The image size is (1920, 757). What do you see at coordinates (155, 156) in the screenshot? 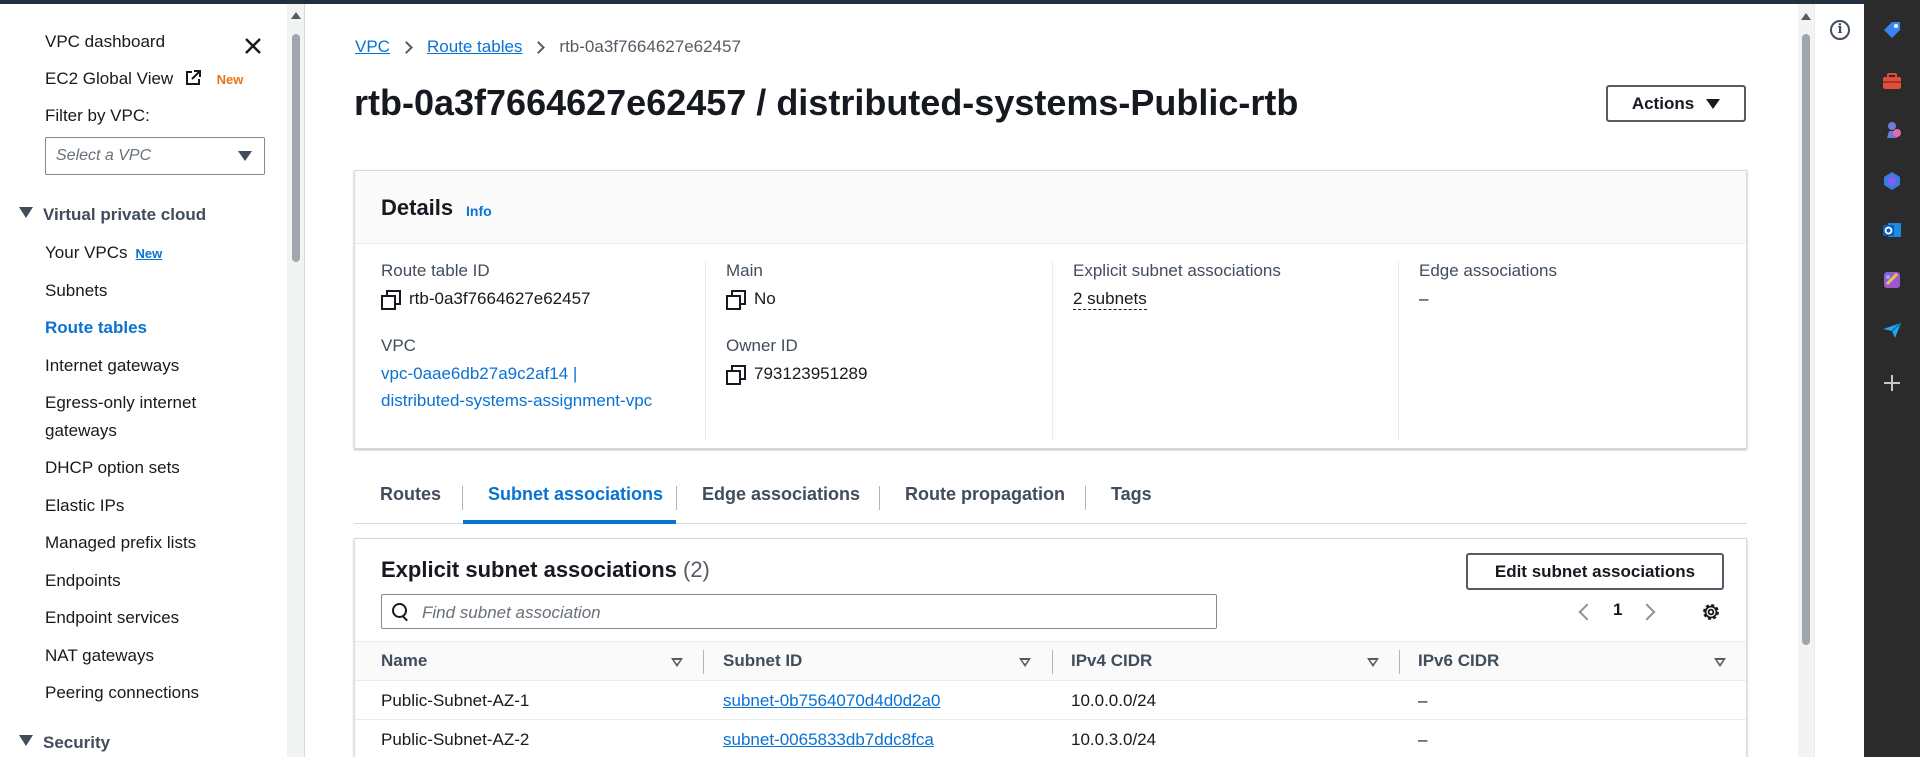
I see `vpc-filter-select: Select a VPC` at bounding box center [155, 156].